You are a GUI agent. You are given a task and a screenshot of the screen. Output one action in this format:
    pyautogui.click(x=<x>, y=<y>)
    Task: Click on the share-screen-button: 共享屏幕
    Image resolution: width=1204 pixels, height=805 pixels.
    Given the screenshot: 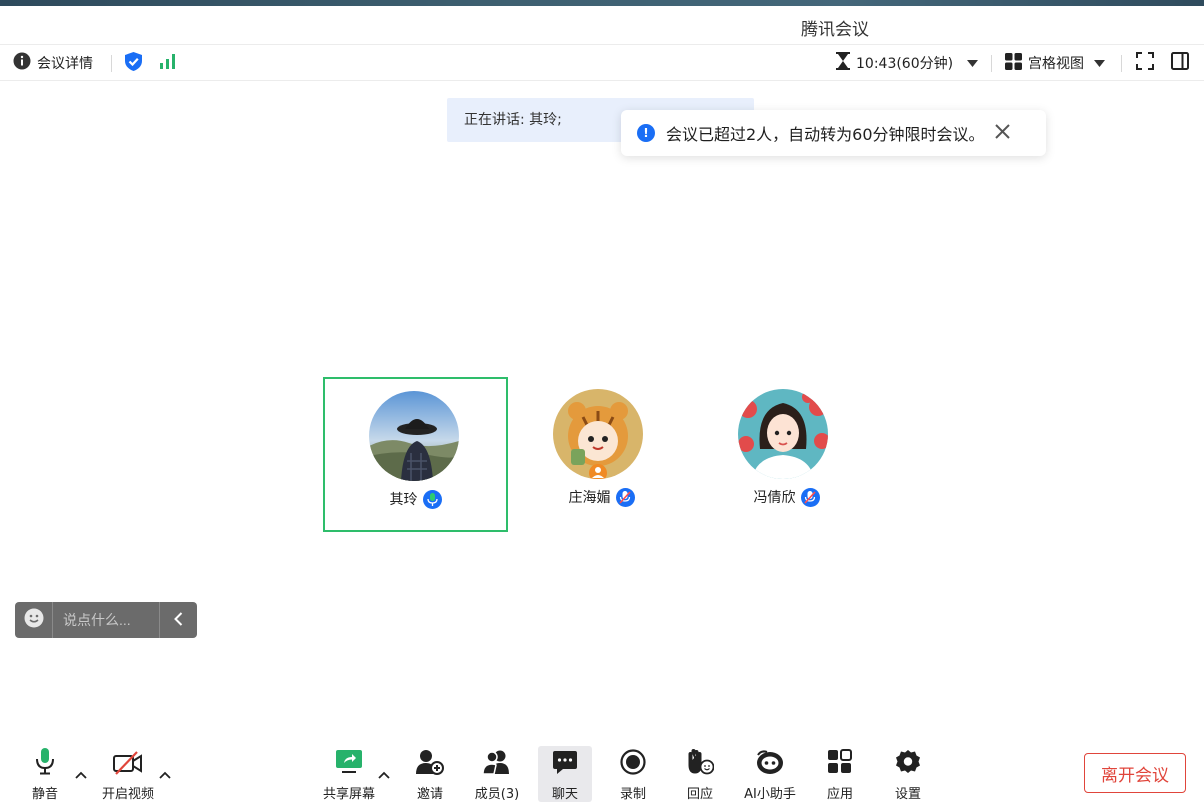 What is the action you would take?
    pyautogui.click(x=349, y=774)
    